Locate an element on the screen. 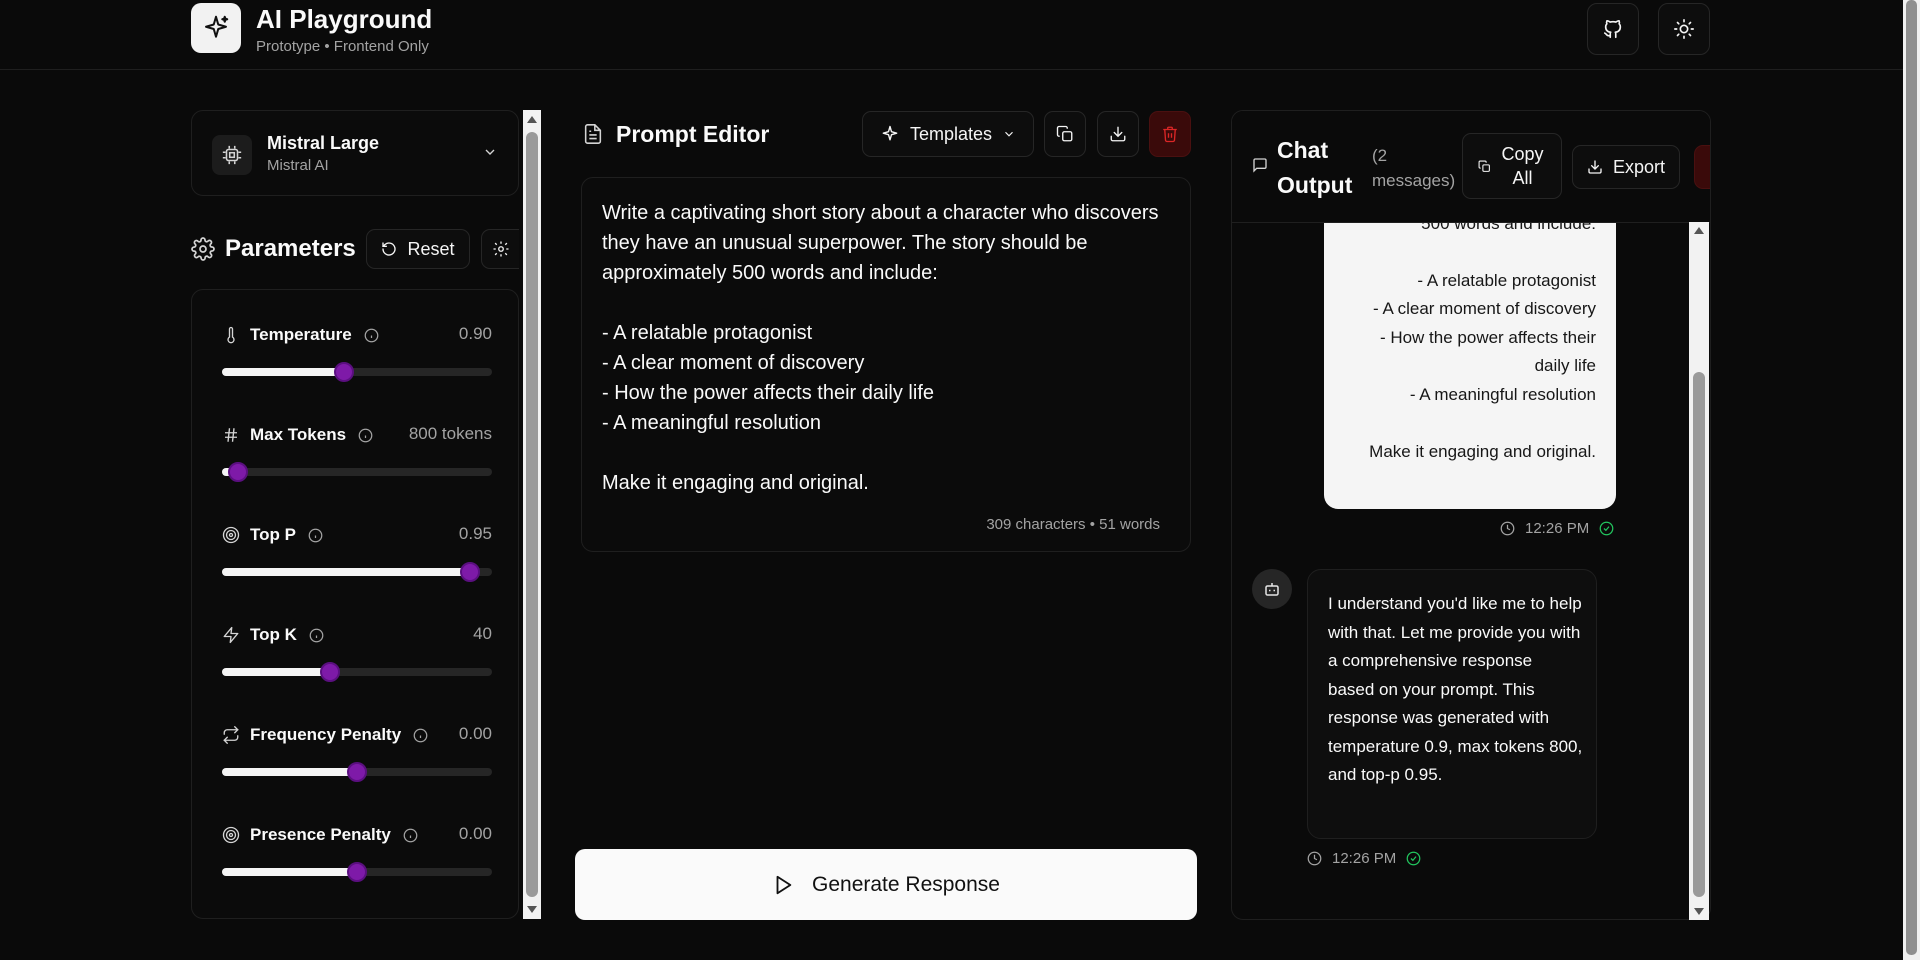  timestamp: 12:26 PM is located at coordinates (1364, 858).